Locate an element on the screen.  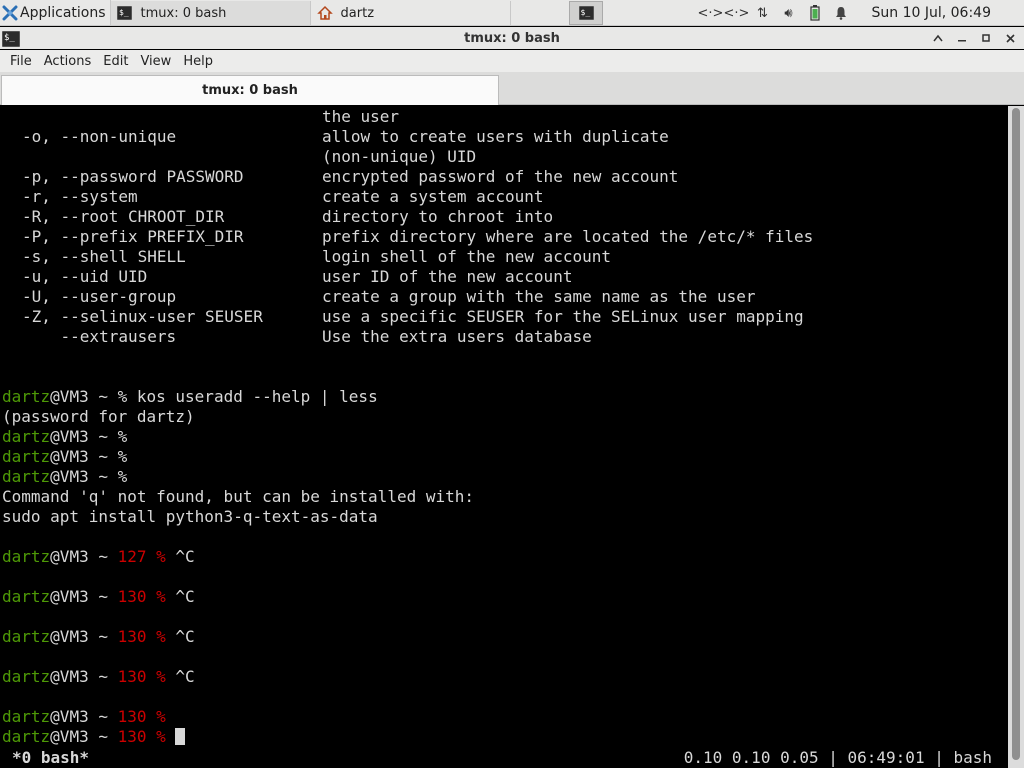
prompt-line: dartz@VM3 ~ 130 % is located at coordinates (84, 716).